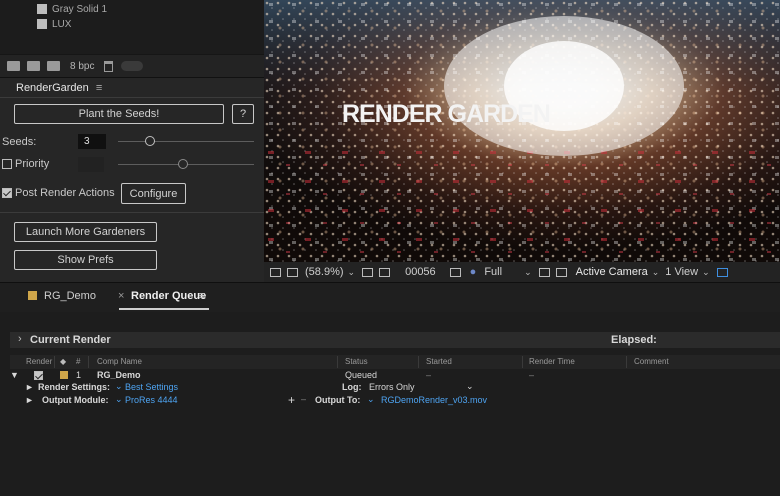 The width and height of the screenshot is (780, 496). I want to click on always-preview-icon, so click(275, 272).